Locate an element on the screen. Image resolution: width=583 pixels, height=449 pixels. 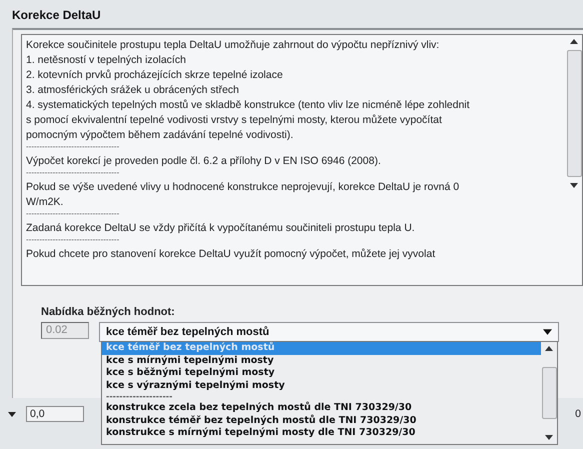
info-text-line: Zadaná korekce DeltaU se vždy přičítá k vypočítanému součiniteli prostupu tepla U. is located at coordinates (221, 228).